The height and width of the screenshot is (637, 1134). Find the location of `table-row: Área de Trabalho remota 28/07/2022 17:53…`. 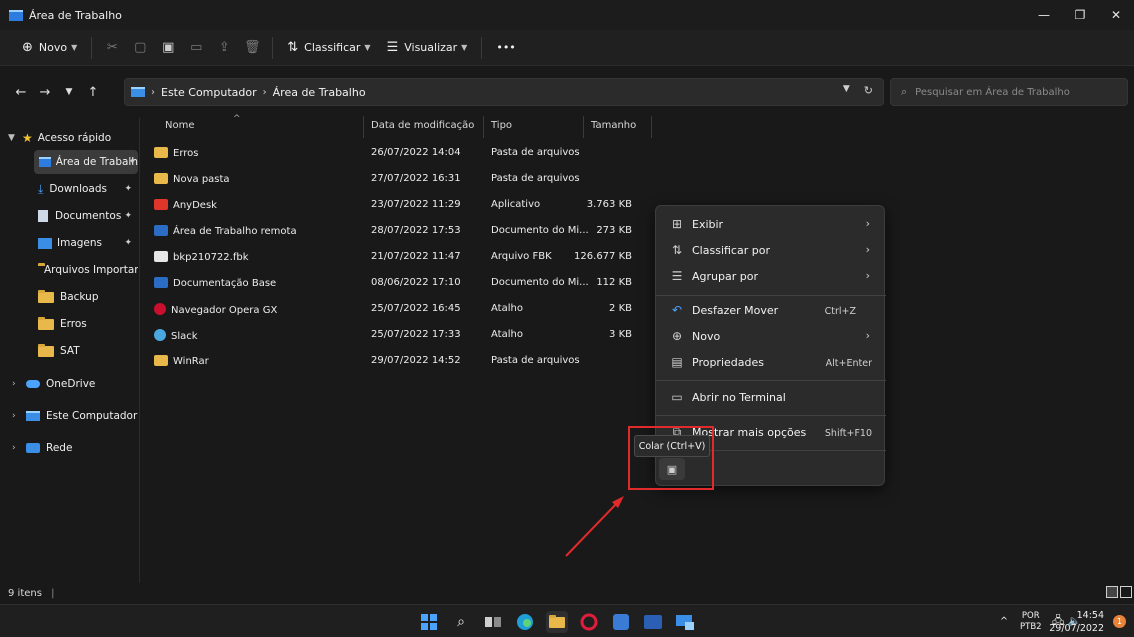

table-row: Área de Trabalho remota 28/07/2022 17:53… is located at coordinates (392, 231).